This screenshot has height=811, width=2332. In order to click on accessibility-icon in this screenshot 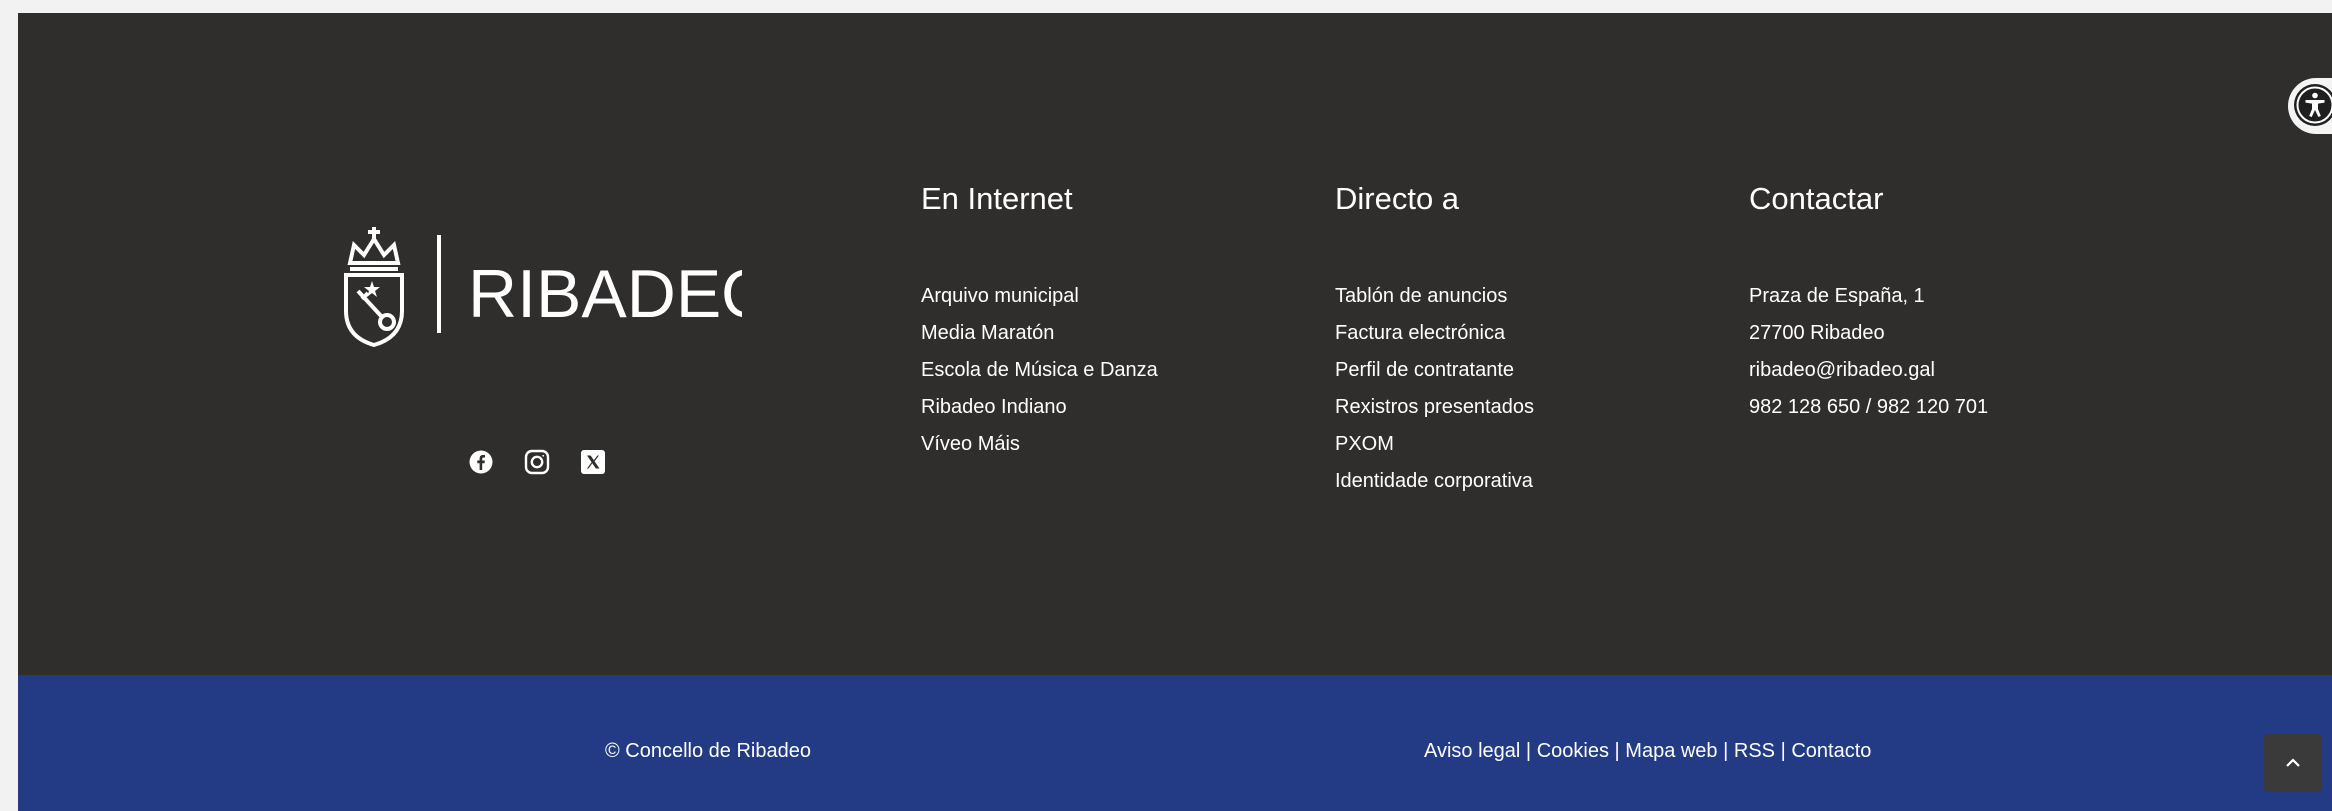, I will do `click(2313, 105)`.